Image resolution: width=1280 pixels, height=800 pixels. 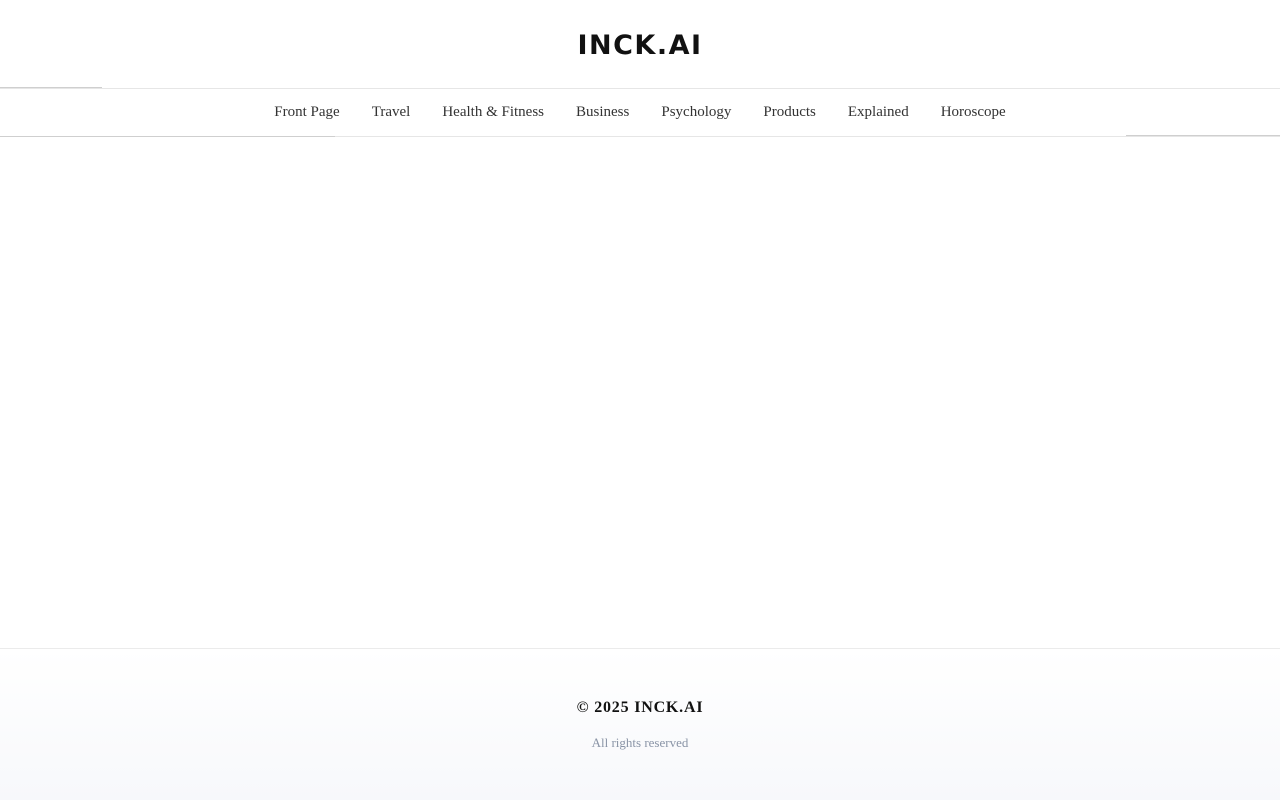 I want to click on nav-item-psychology: Psychology, so click(x=696, y=112).